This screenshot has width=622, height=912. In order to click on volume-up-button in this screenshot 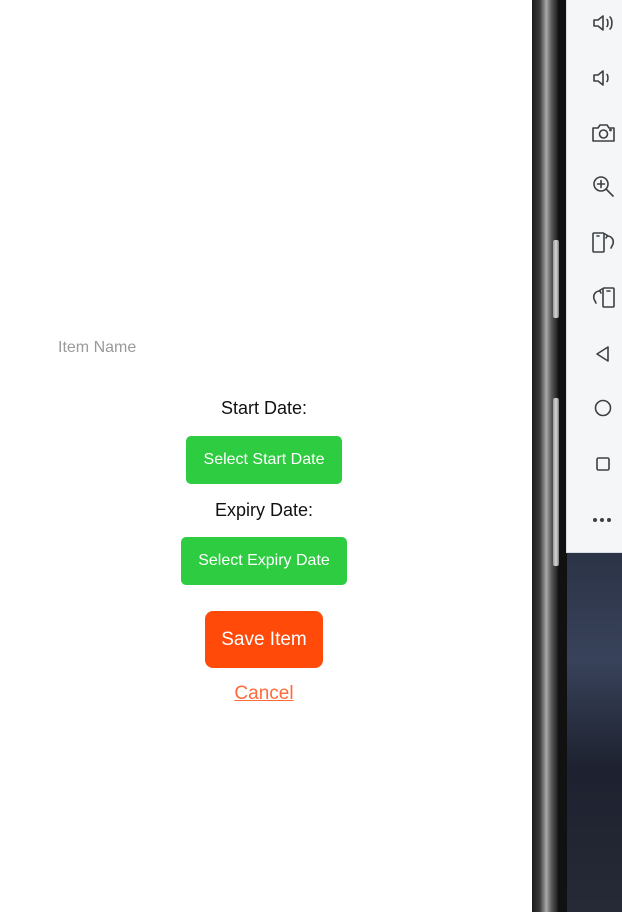, I will do `click(594, 25)`.